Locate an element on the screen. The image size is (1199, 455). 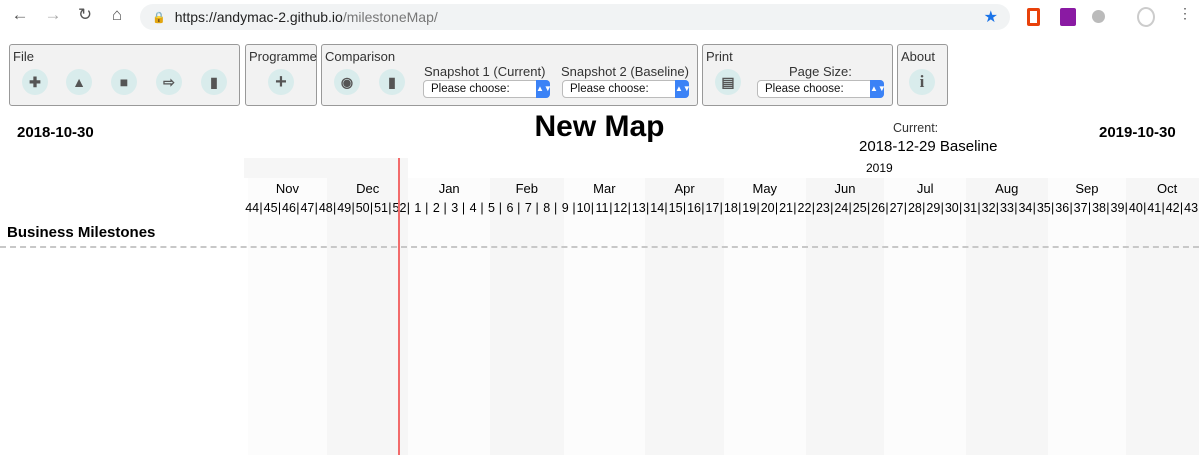
year-2018-band is located at coordinates (326, 168).